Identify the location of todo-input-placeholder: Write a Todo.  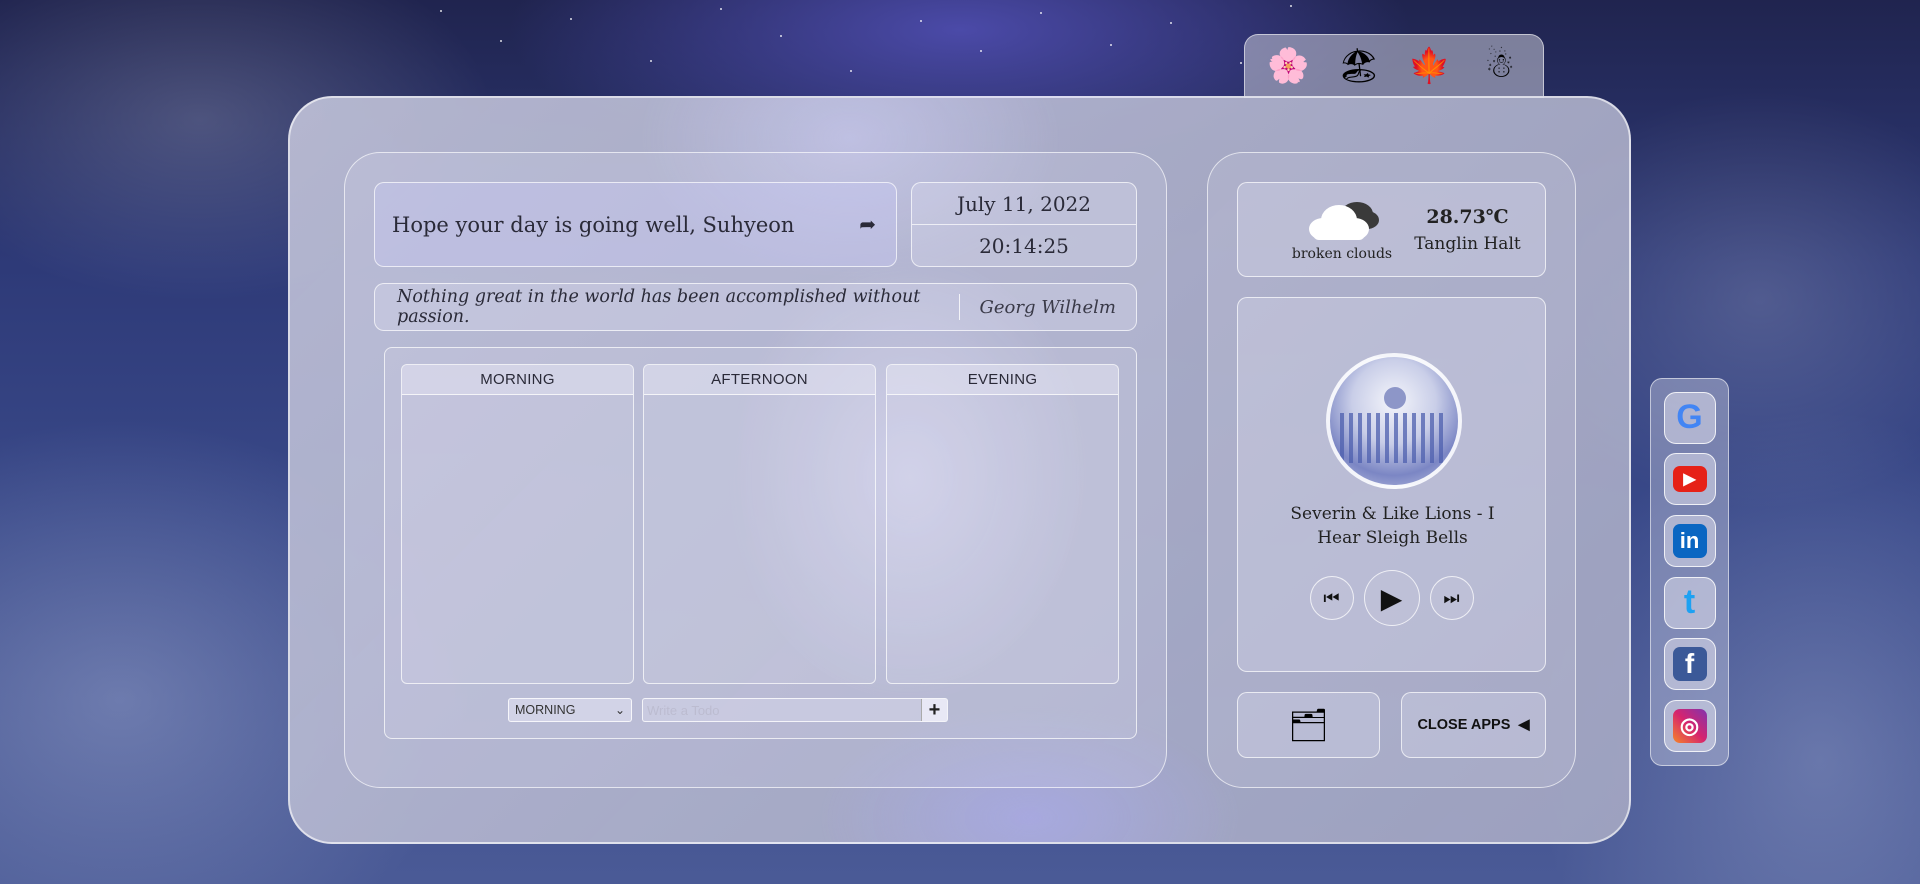
(683, 710).